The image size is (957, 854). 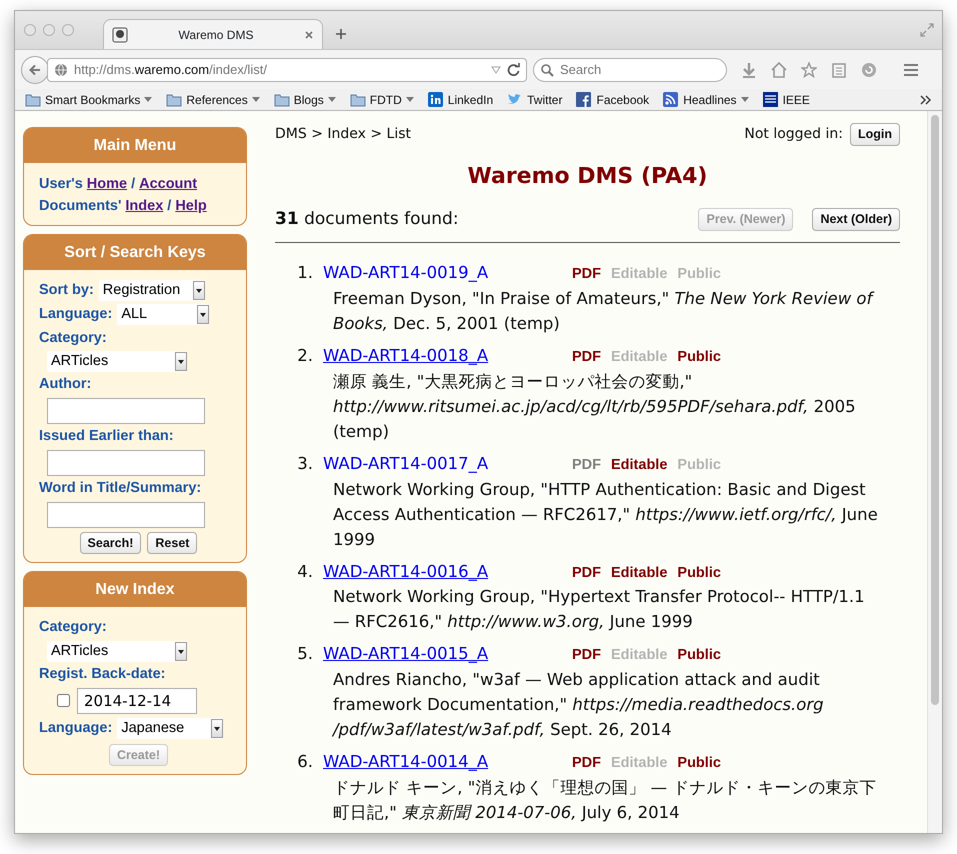 I want to click on scrollbar-thumb, so click(x=935, y=410).